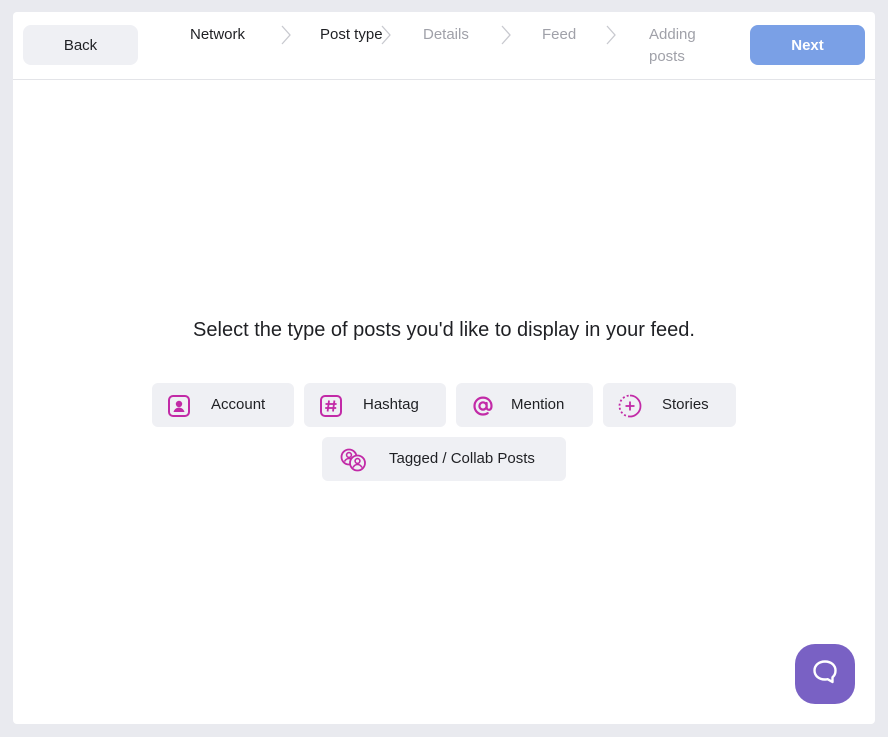 Image resolution: width=888 pixels, height=737 pixels. What do you see at coordinates (238, 404) in the screenshot?
I see `option-label: Account` at bounding box center [238, 404].